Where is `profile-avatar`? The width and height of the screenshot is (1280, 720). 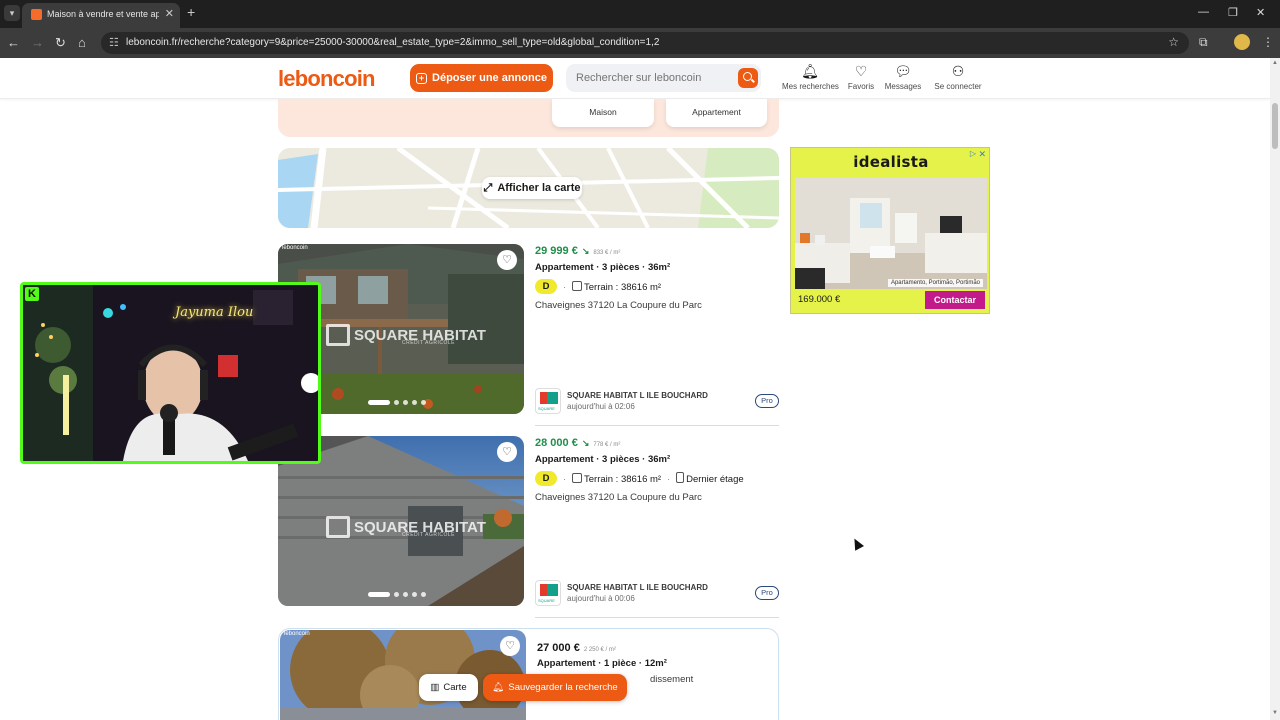 profile-avatar is located at coordinates (1242, 42).